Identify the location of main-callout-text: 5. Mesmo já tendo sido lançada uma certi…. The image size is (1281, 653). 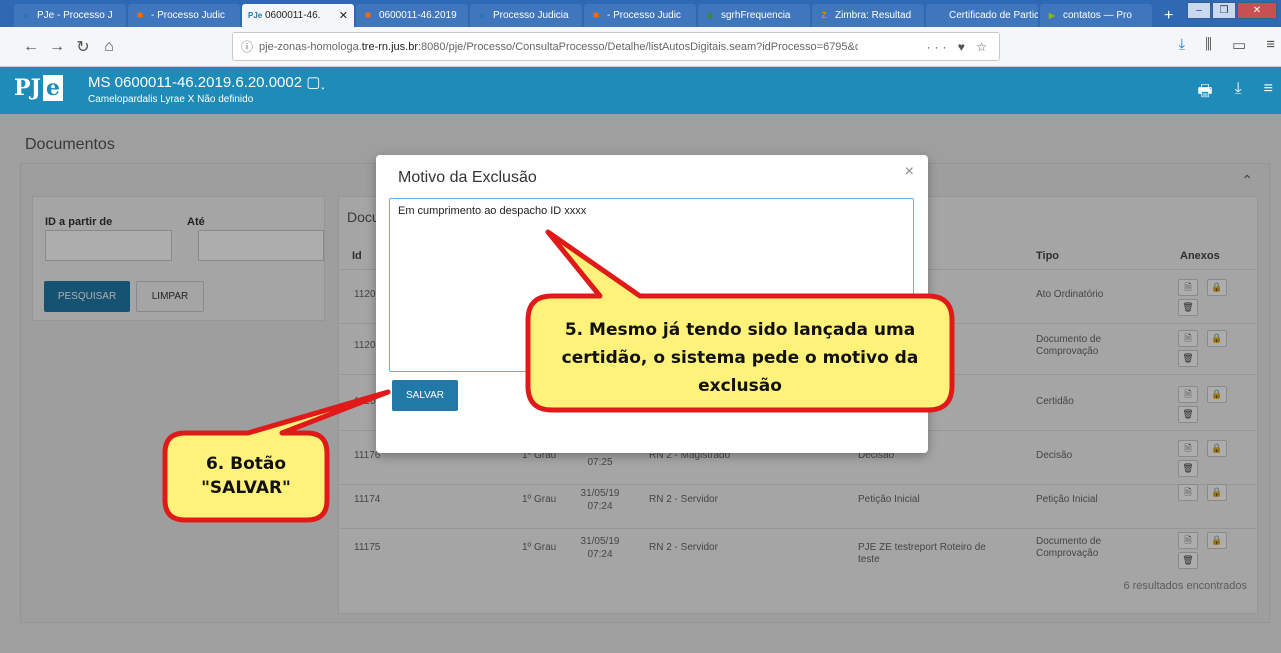
(740, 358).